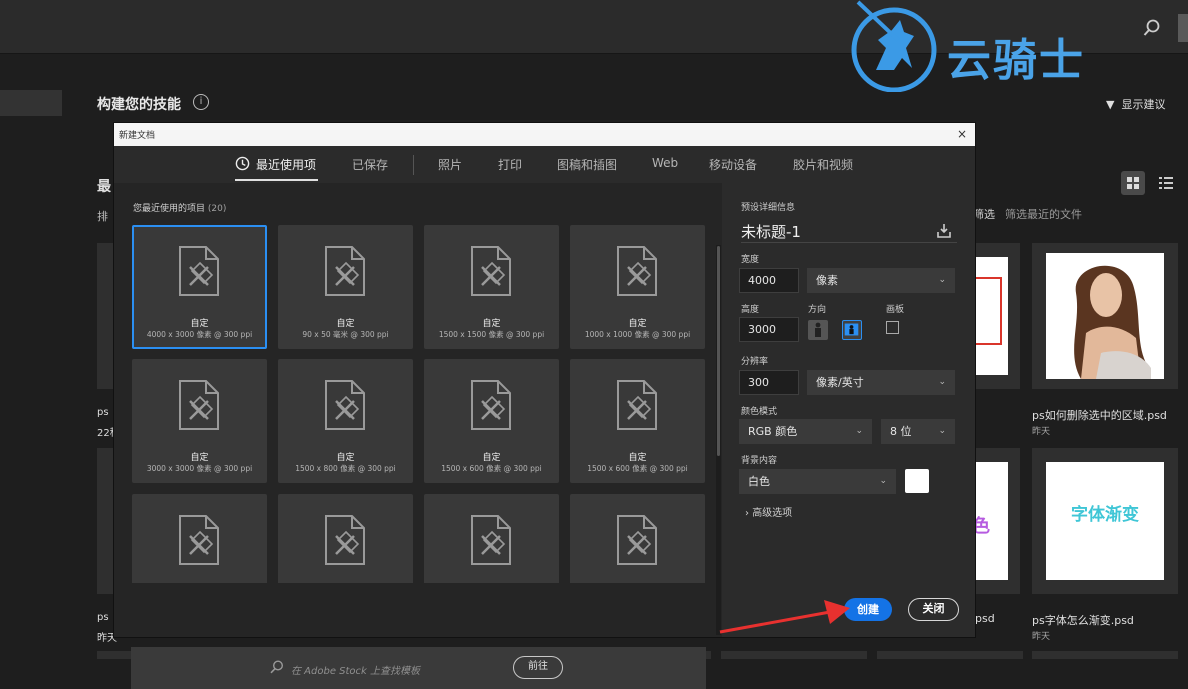  Describe the element at coordinates (544, 134) in the screenshot. I see `dialog-title-bar: 新建文档 ×` at that location.